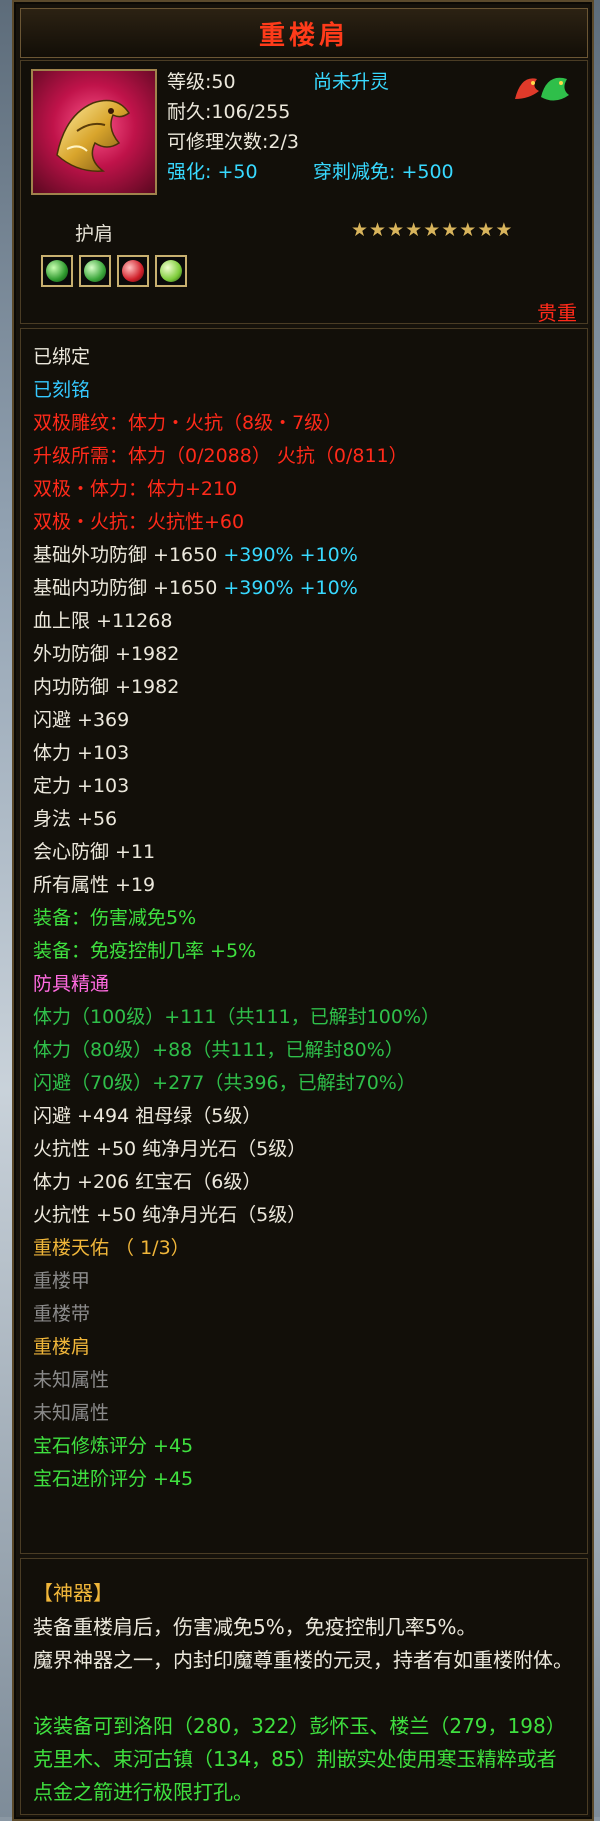 The image size is (600, 1821). Describe the element at coordinates (128, 555) in the screenshot. I see `attribute-text: 基础外功防御 +1650` at that location.